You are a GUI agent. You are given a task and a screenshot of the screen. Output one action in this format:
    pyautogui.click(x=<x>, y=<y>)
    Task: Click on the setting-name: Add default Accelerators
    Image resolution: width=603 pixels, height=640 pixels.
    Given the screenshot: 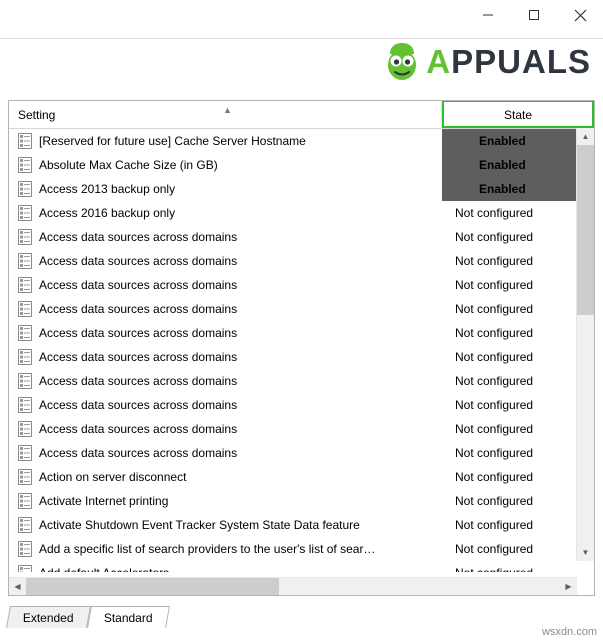 What is the action you would take?
    pyautogui.click(x=104, y=569)
    